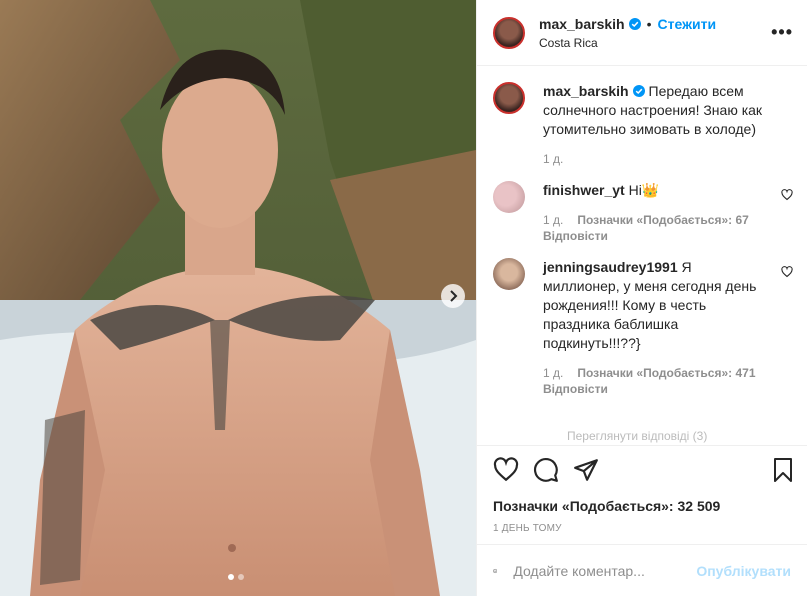 The height and width of the screenshot is (596, 807). Describe the element at coordinates (231, 577) in the screenshot. I see `carousel-dot-active` at that location.